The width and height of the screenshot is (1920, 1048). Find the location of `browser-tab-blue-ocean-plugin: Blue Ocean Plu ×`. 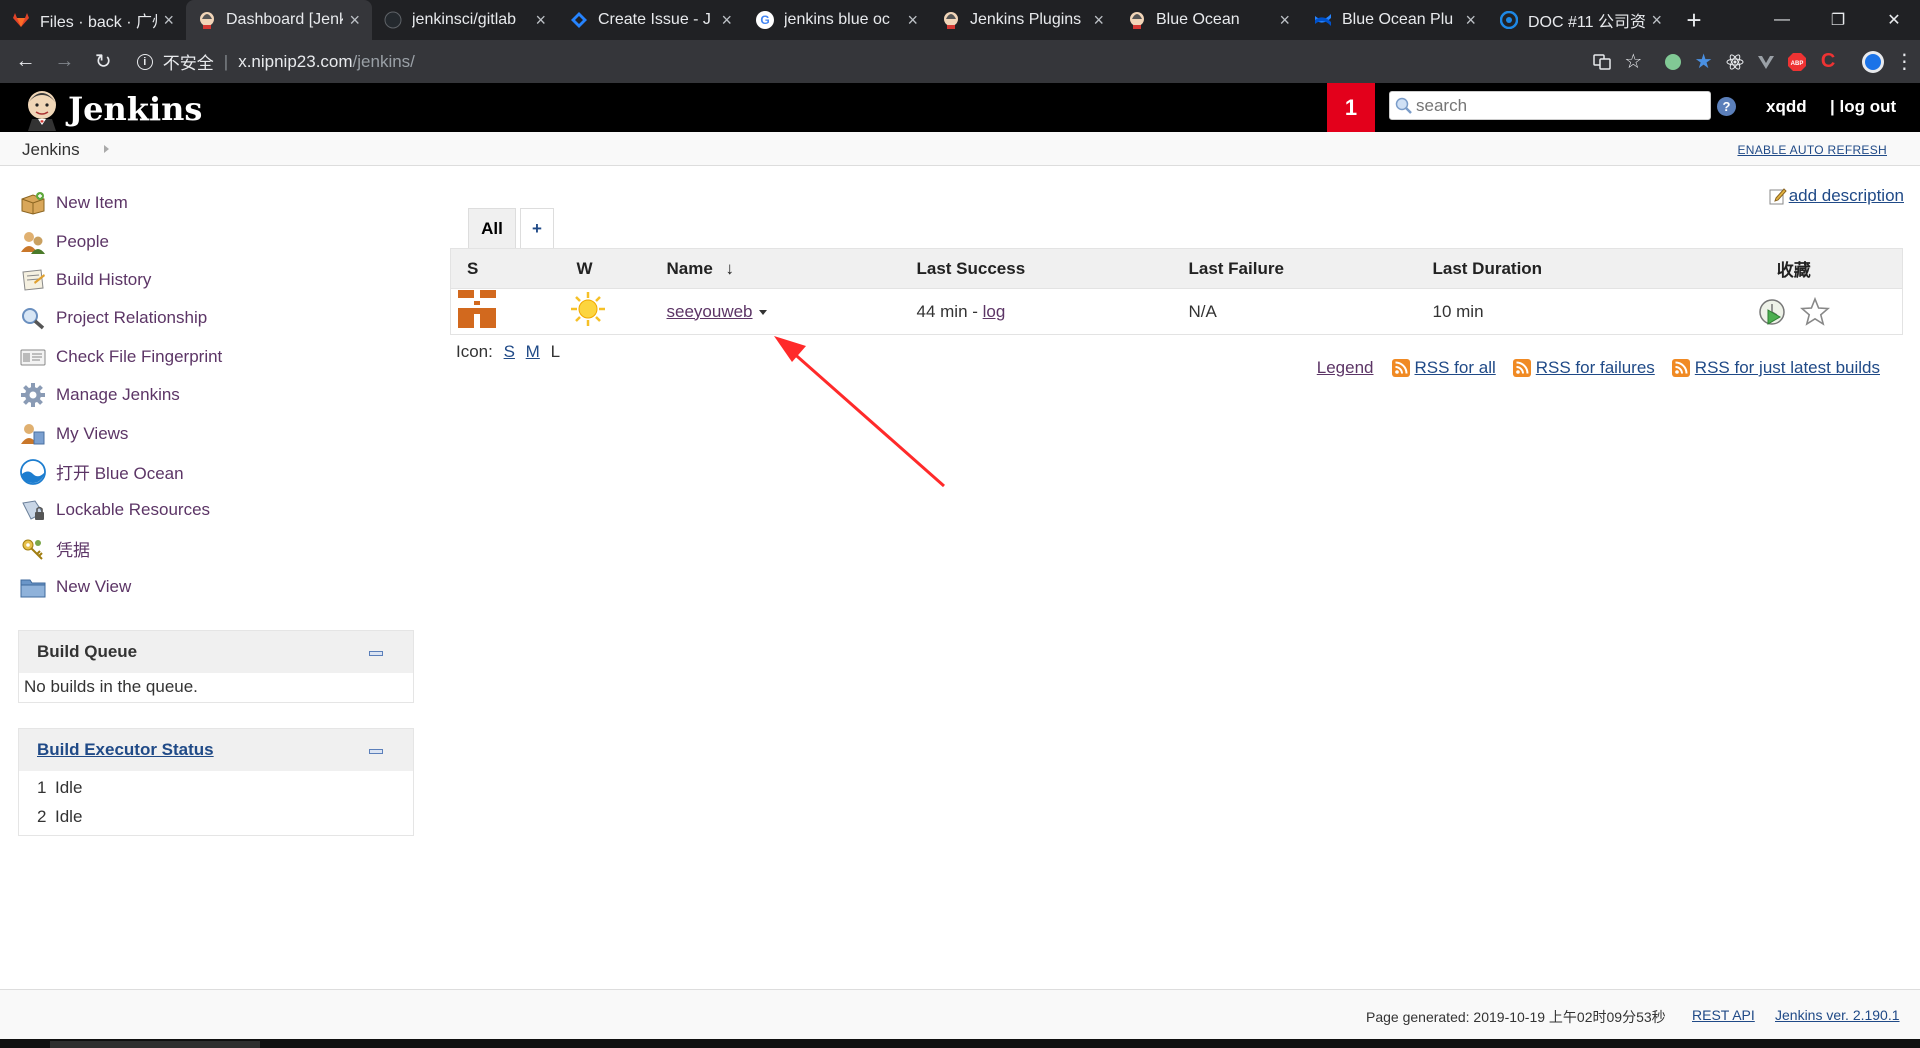

browser-tab-blue-ocean-plugin: Blue Ocean Plu × is located at coordinates (1395, 20).